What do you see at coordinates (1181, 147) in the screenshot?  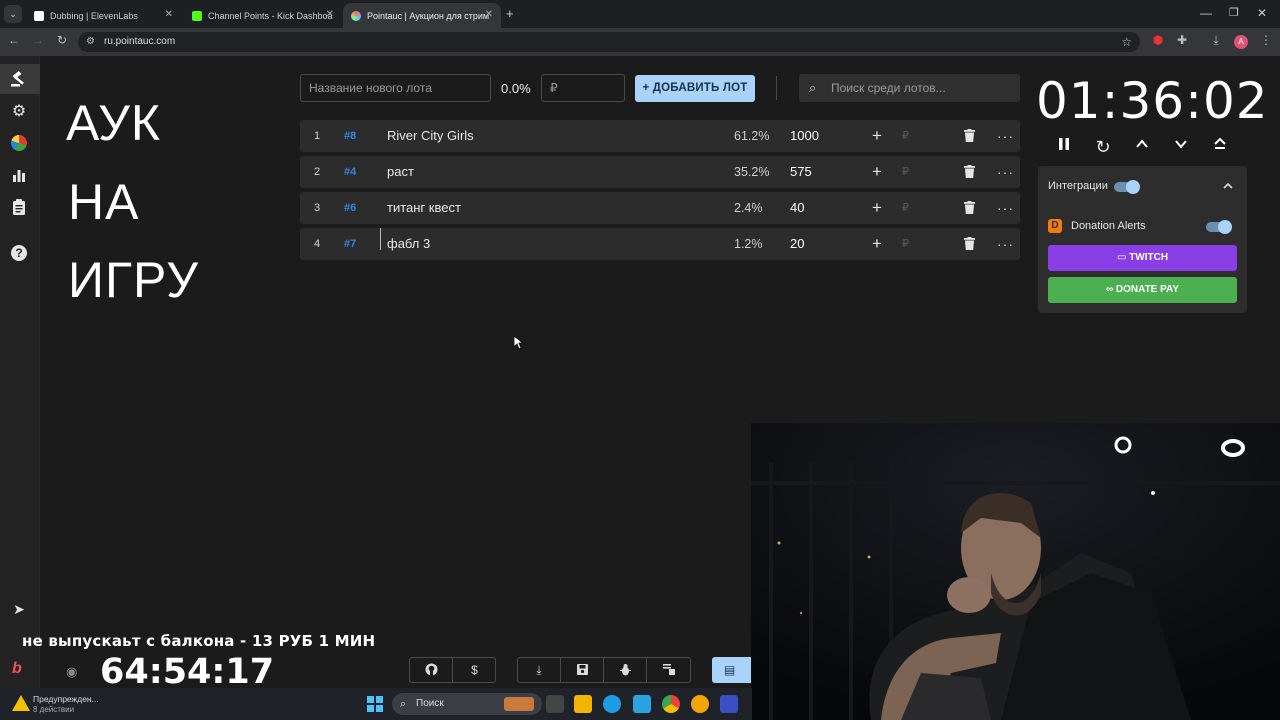 I see `chevron-down-icon` at bounding box center [1181, 147].